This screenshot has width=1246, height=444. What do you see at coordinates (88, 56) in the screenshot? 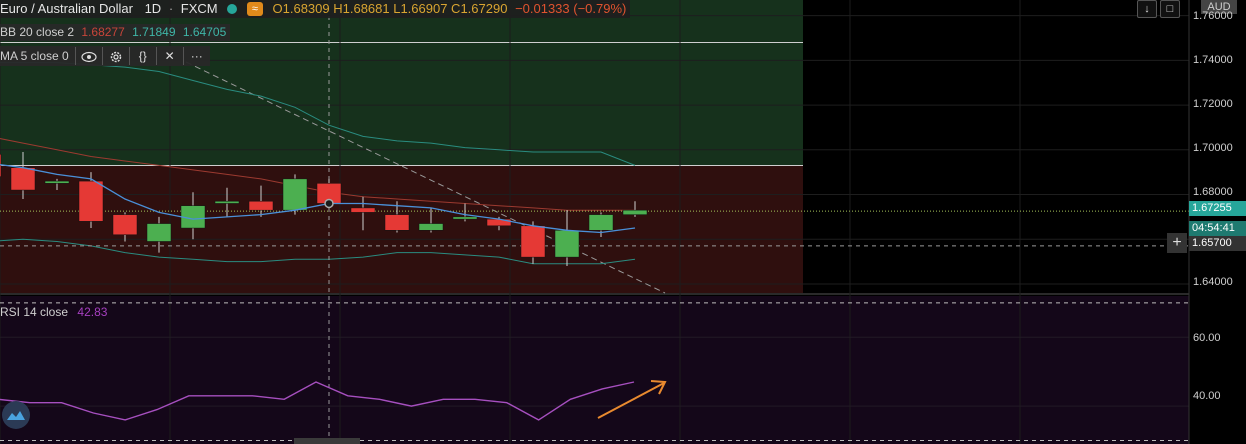
I see `eye-icon` at bounding box center [88, 56].